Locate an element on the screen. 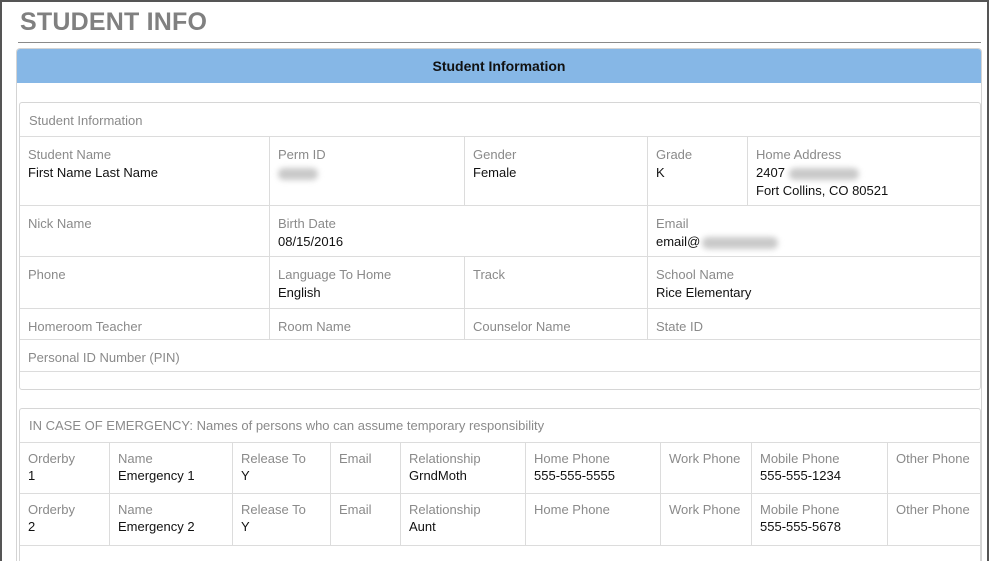 This screenshot has width=989, height=561. language-cell: Language To Home English is located at coordinates (367, 283).